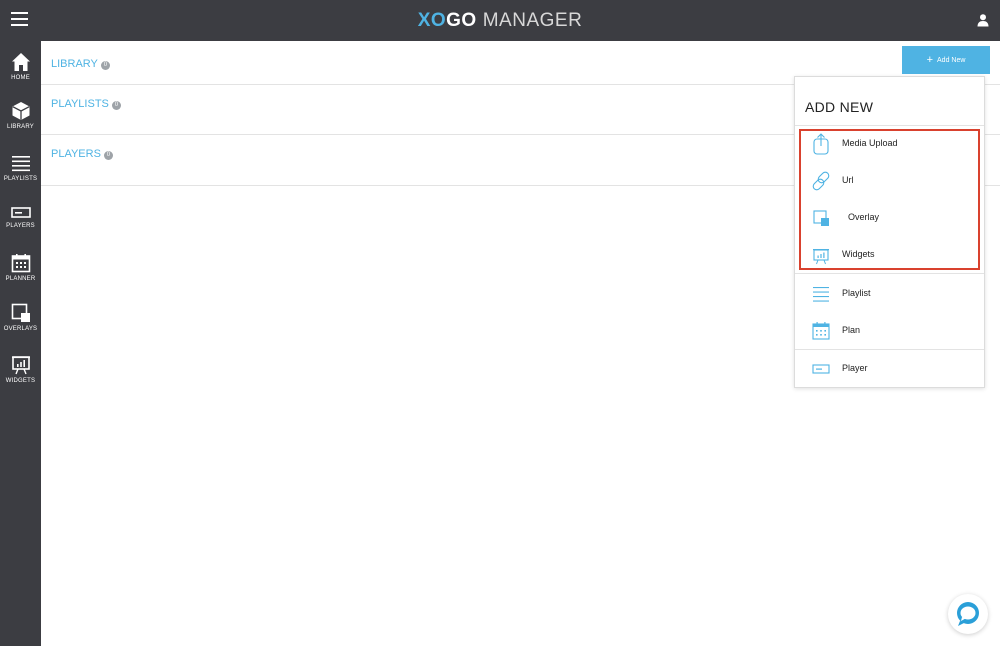 The height and width of the screenshot is (646, 1000). What do you see at coordinates (20, 279) in the screenshot?
I see `sidebar-item-label: PLANNER` at bounding box center [20, 279].